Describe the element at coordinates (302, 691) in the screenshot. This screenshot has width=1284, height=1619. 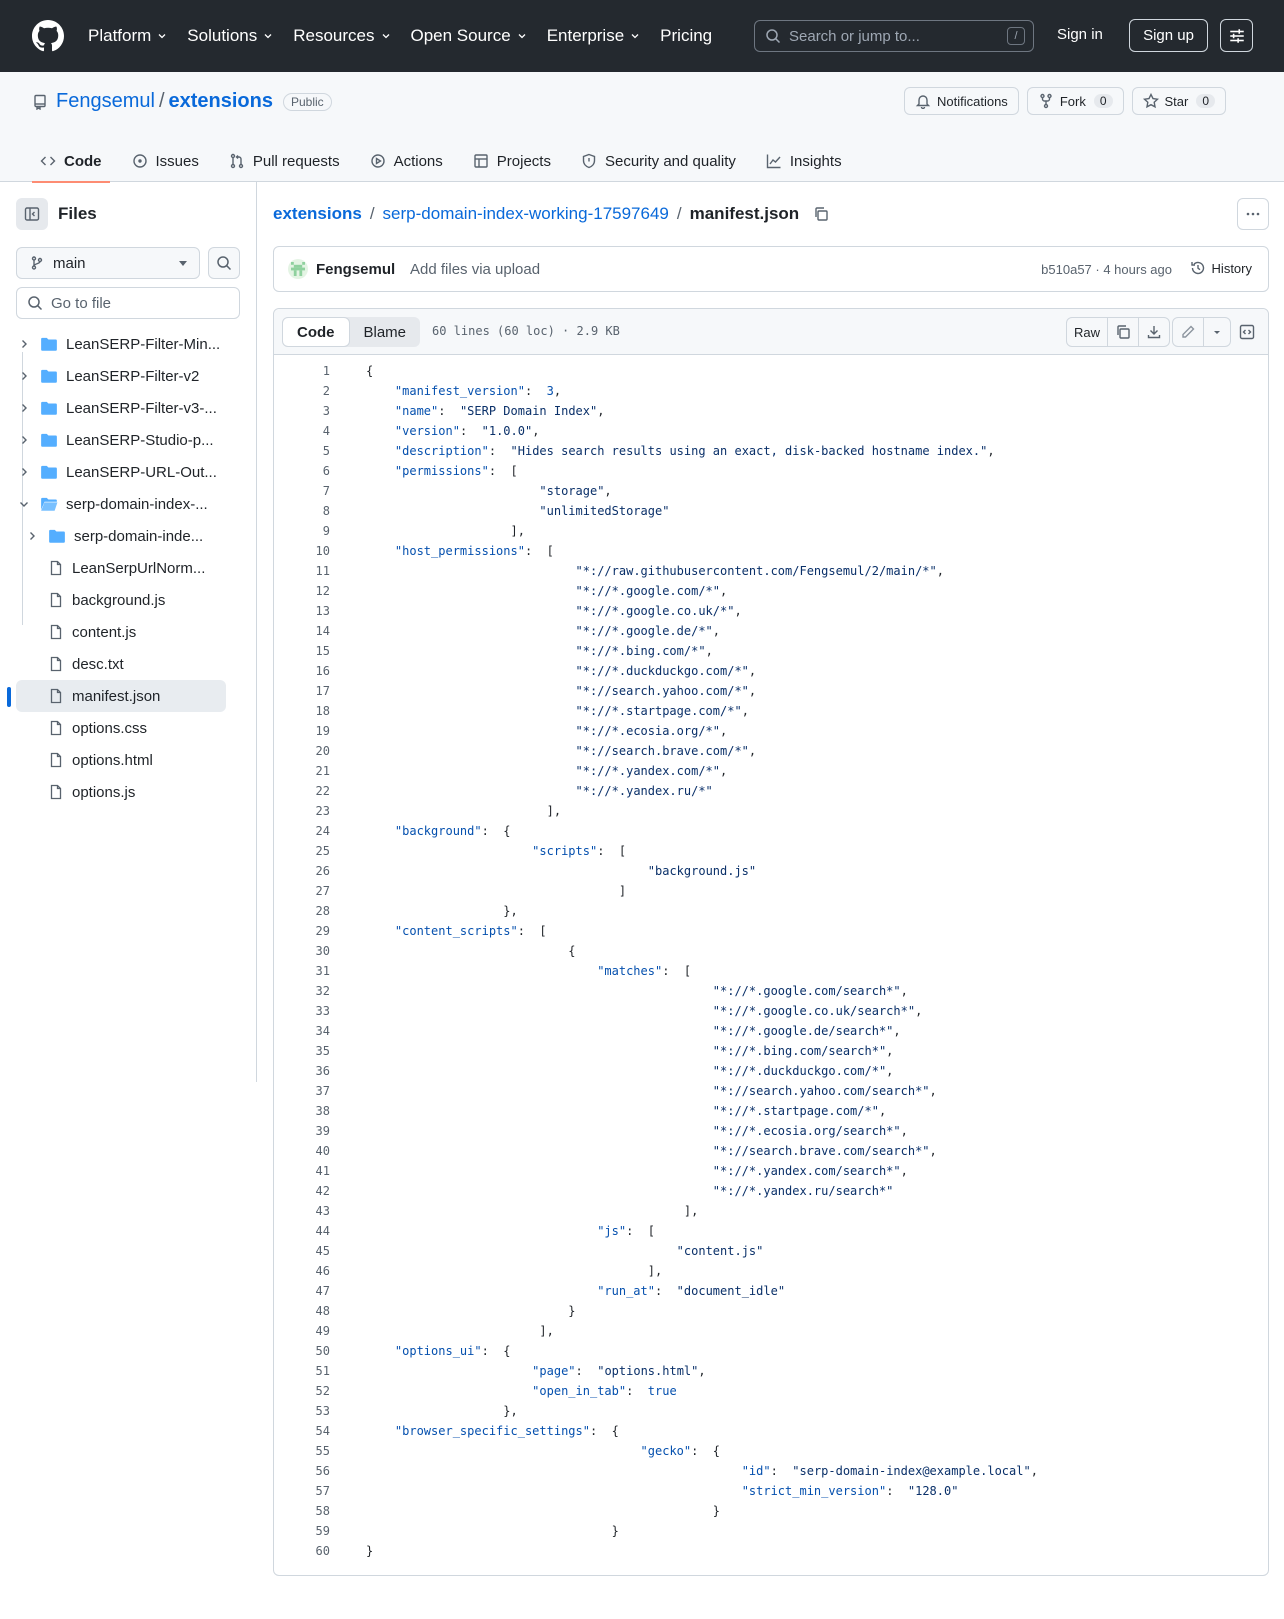
I see `line-number: 17` at that location.